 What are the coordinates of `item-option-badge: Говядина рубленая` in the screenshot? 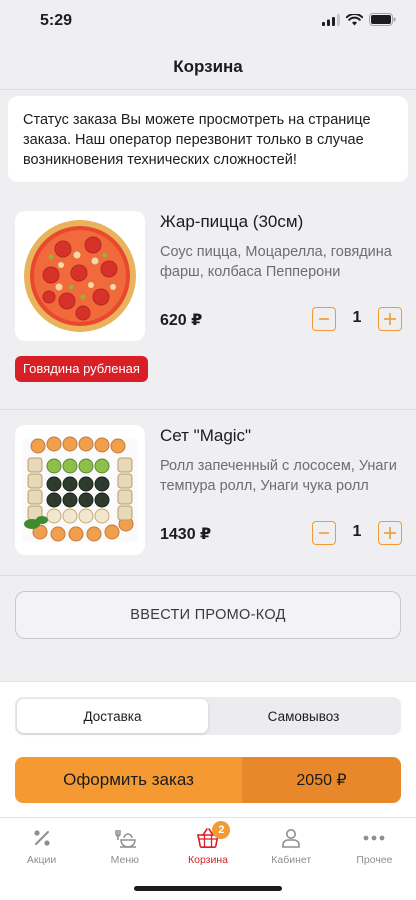 It's located at (81, 369).